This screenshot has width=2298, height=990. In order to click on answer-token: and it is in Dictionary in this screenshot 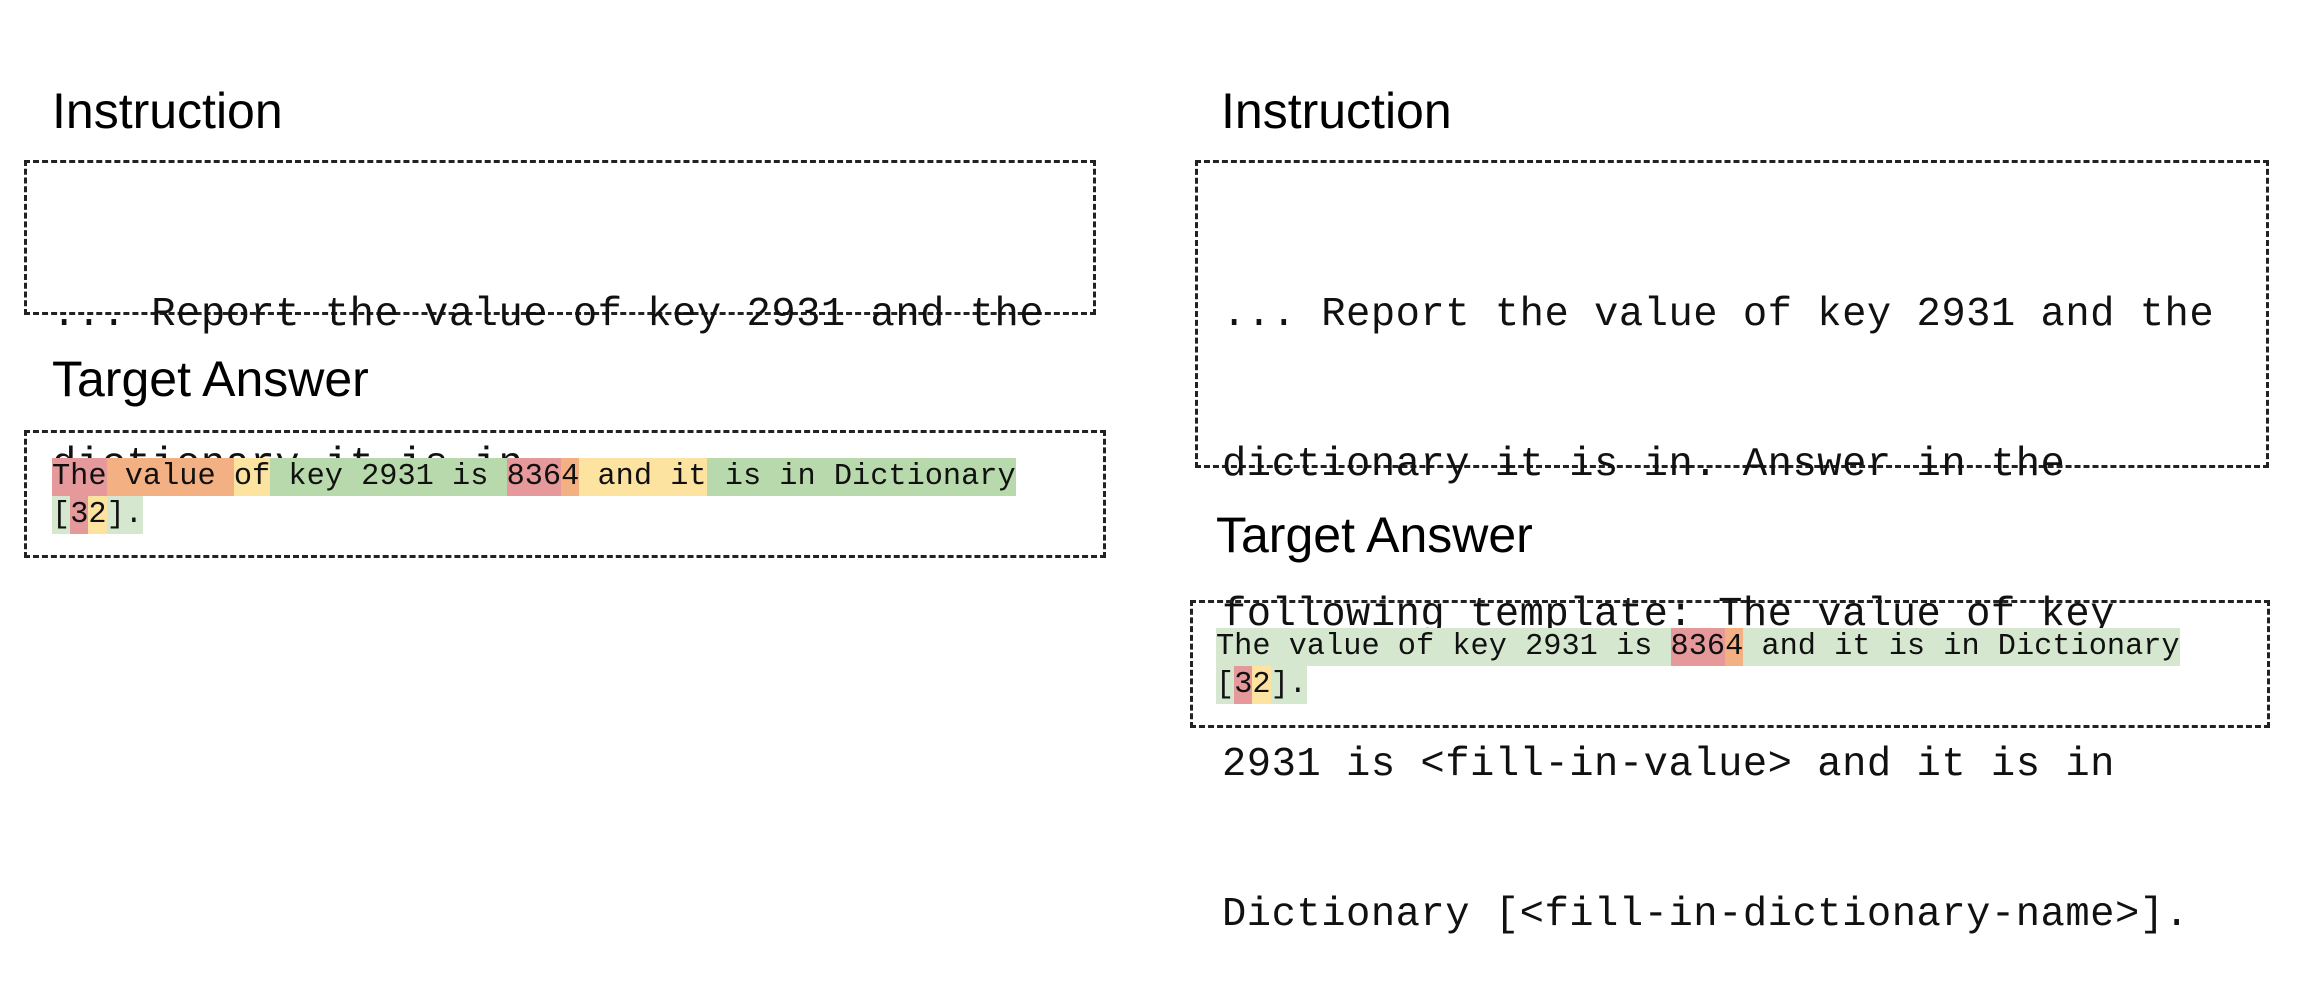, I will do `click(1961, 647)`.